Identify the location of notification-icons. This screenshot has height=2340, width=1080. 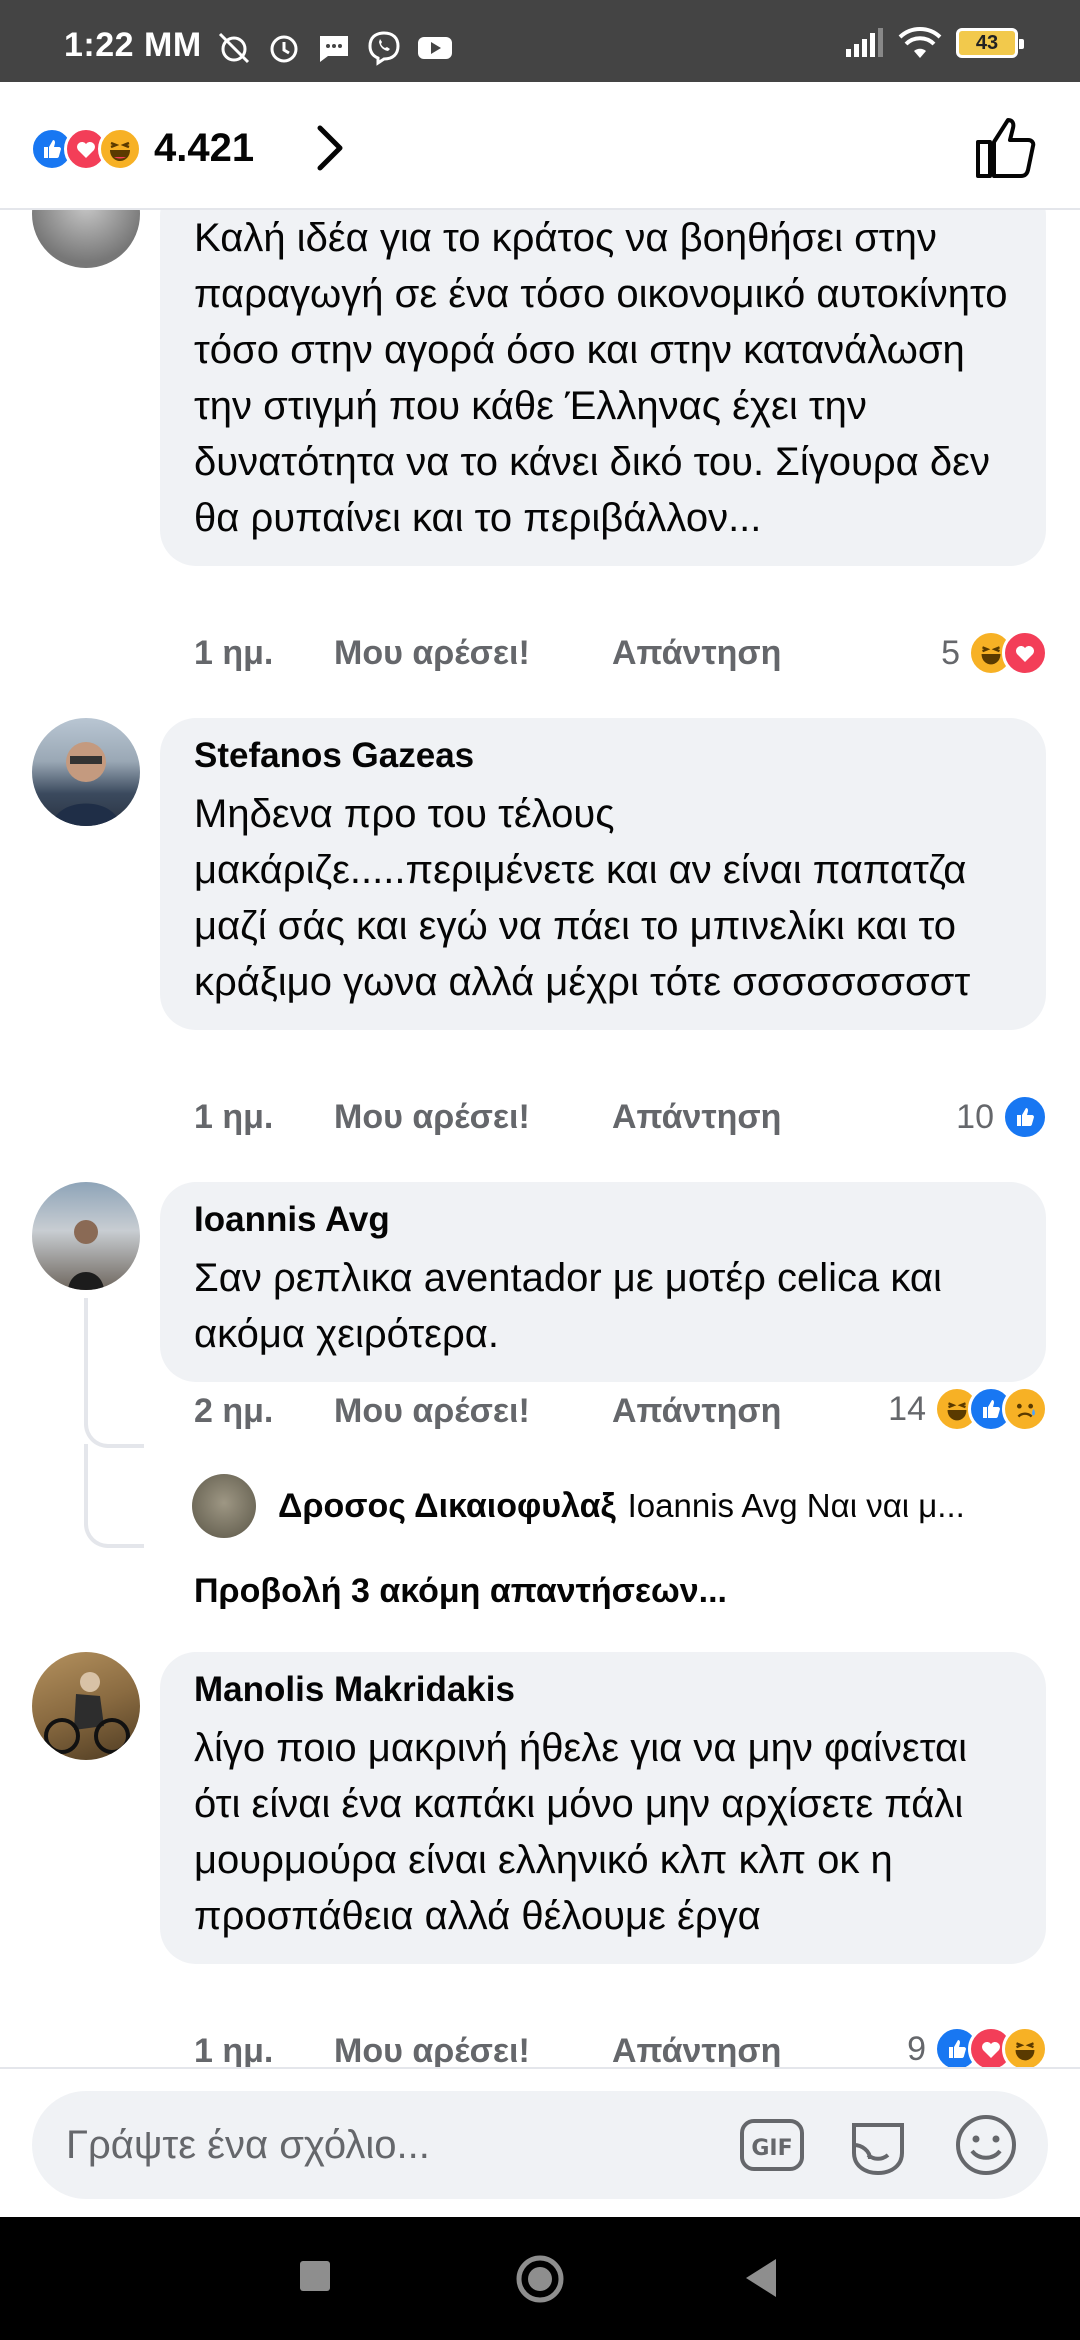
(335, 48).